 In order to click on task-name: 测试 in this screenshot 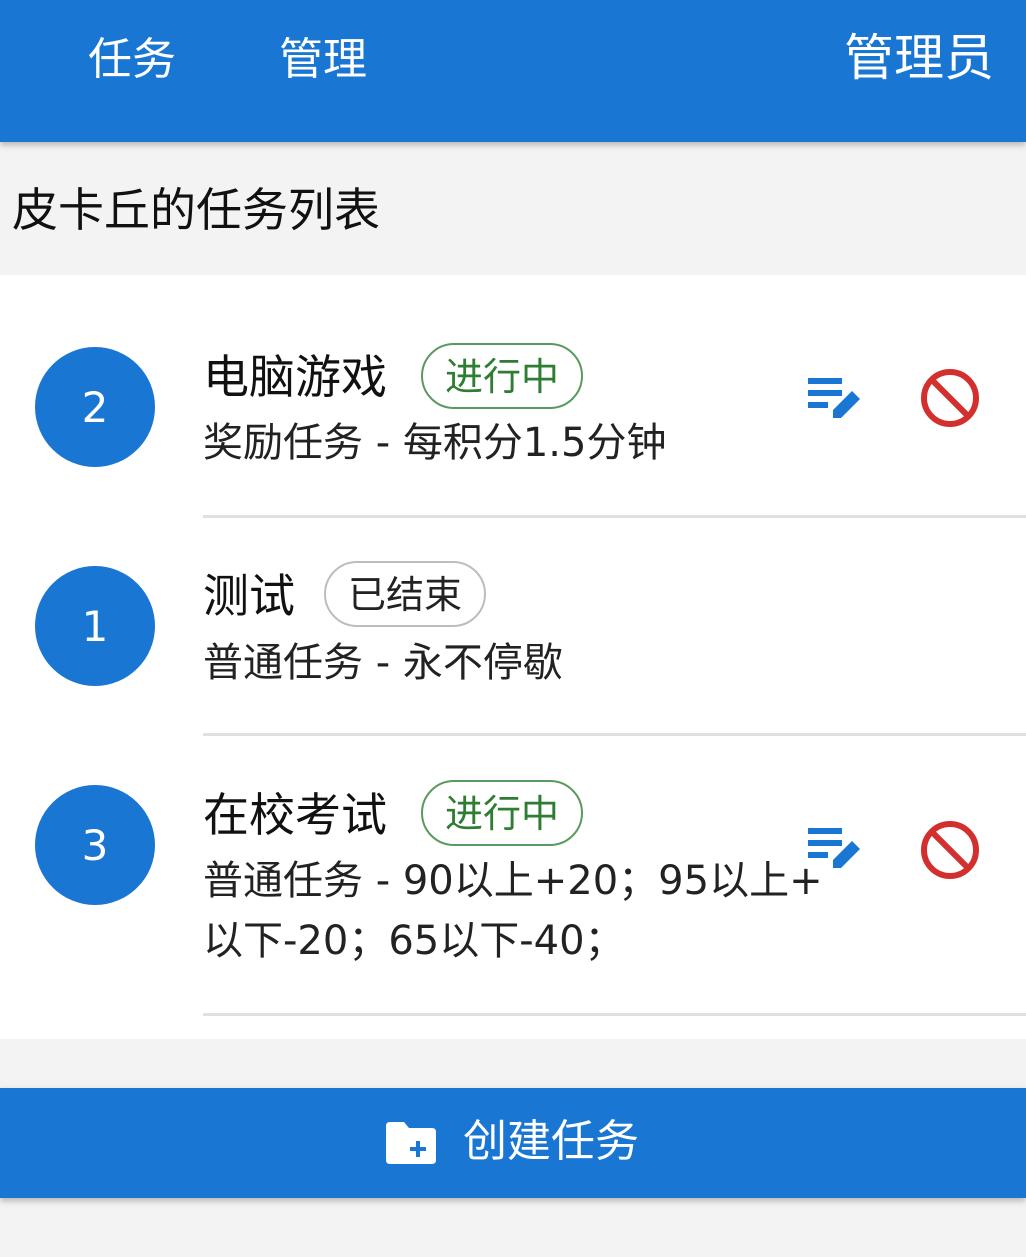, I will do `click(249, 596)`.